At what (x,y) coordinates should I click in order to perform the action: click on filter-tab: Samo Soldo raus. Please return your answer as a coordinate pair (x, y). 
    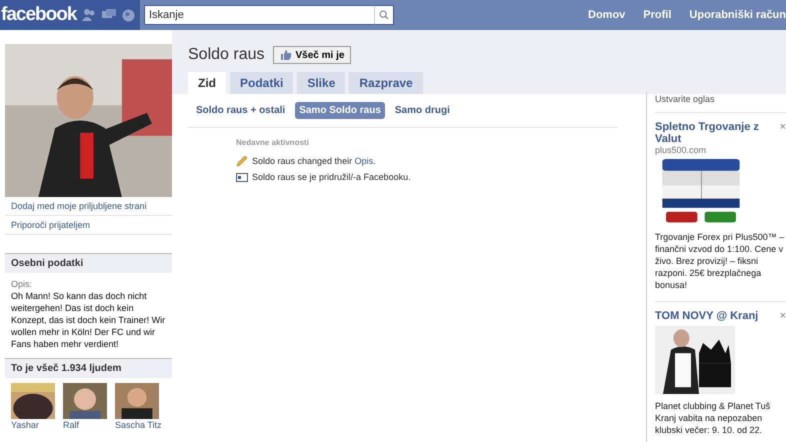
    Looking at the image, I should click on (340, 110).